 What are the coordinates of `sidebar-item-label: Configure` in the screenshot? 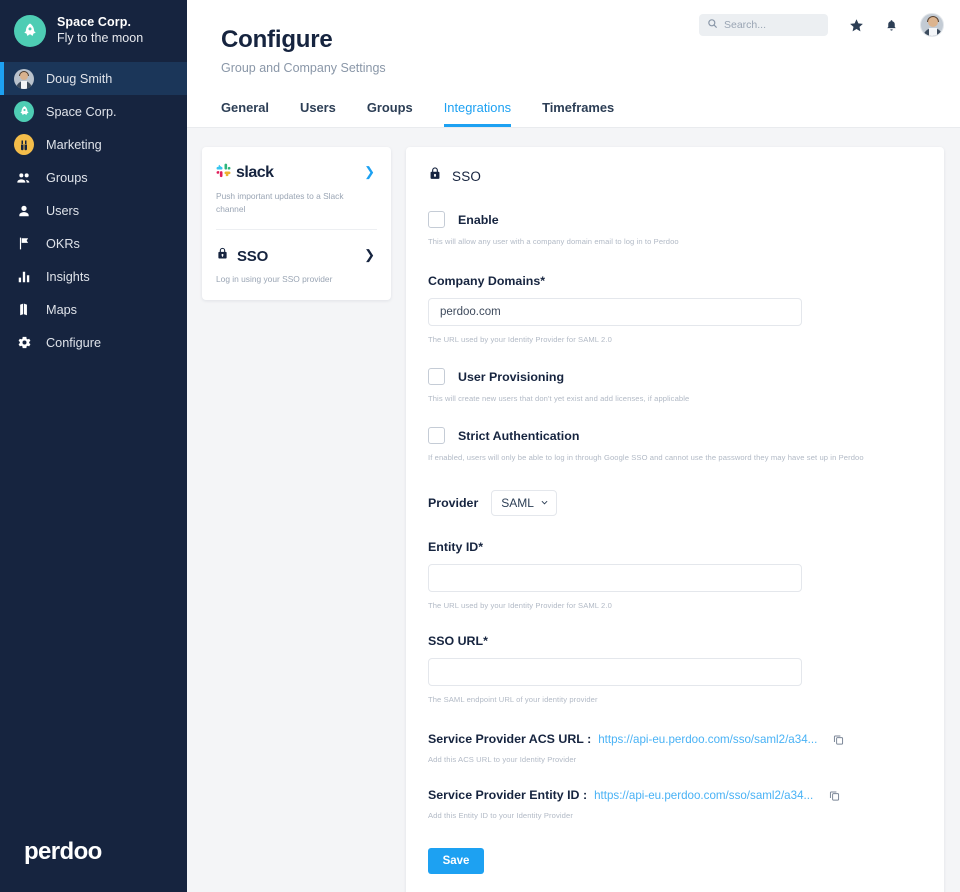 It's located at (74, 342).